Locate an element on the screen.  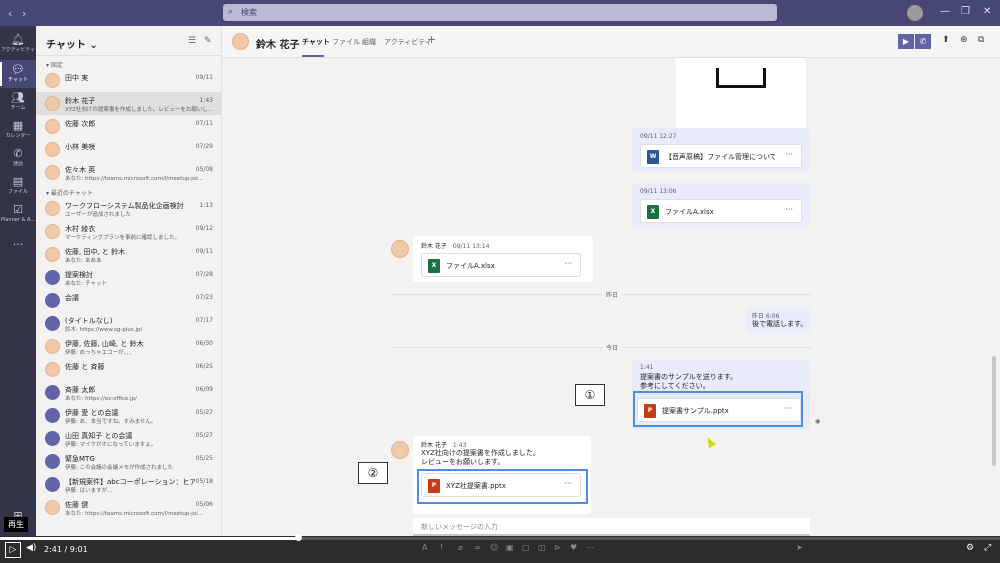
close-icon: ✕ is located at coordinates (987, 11).